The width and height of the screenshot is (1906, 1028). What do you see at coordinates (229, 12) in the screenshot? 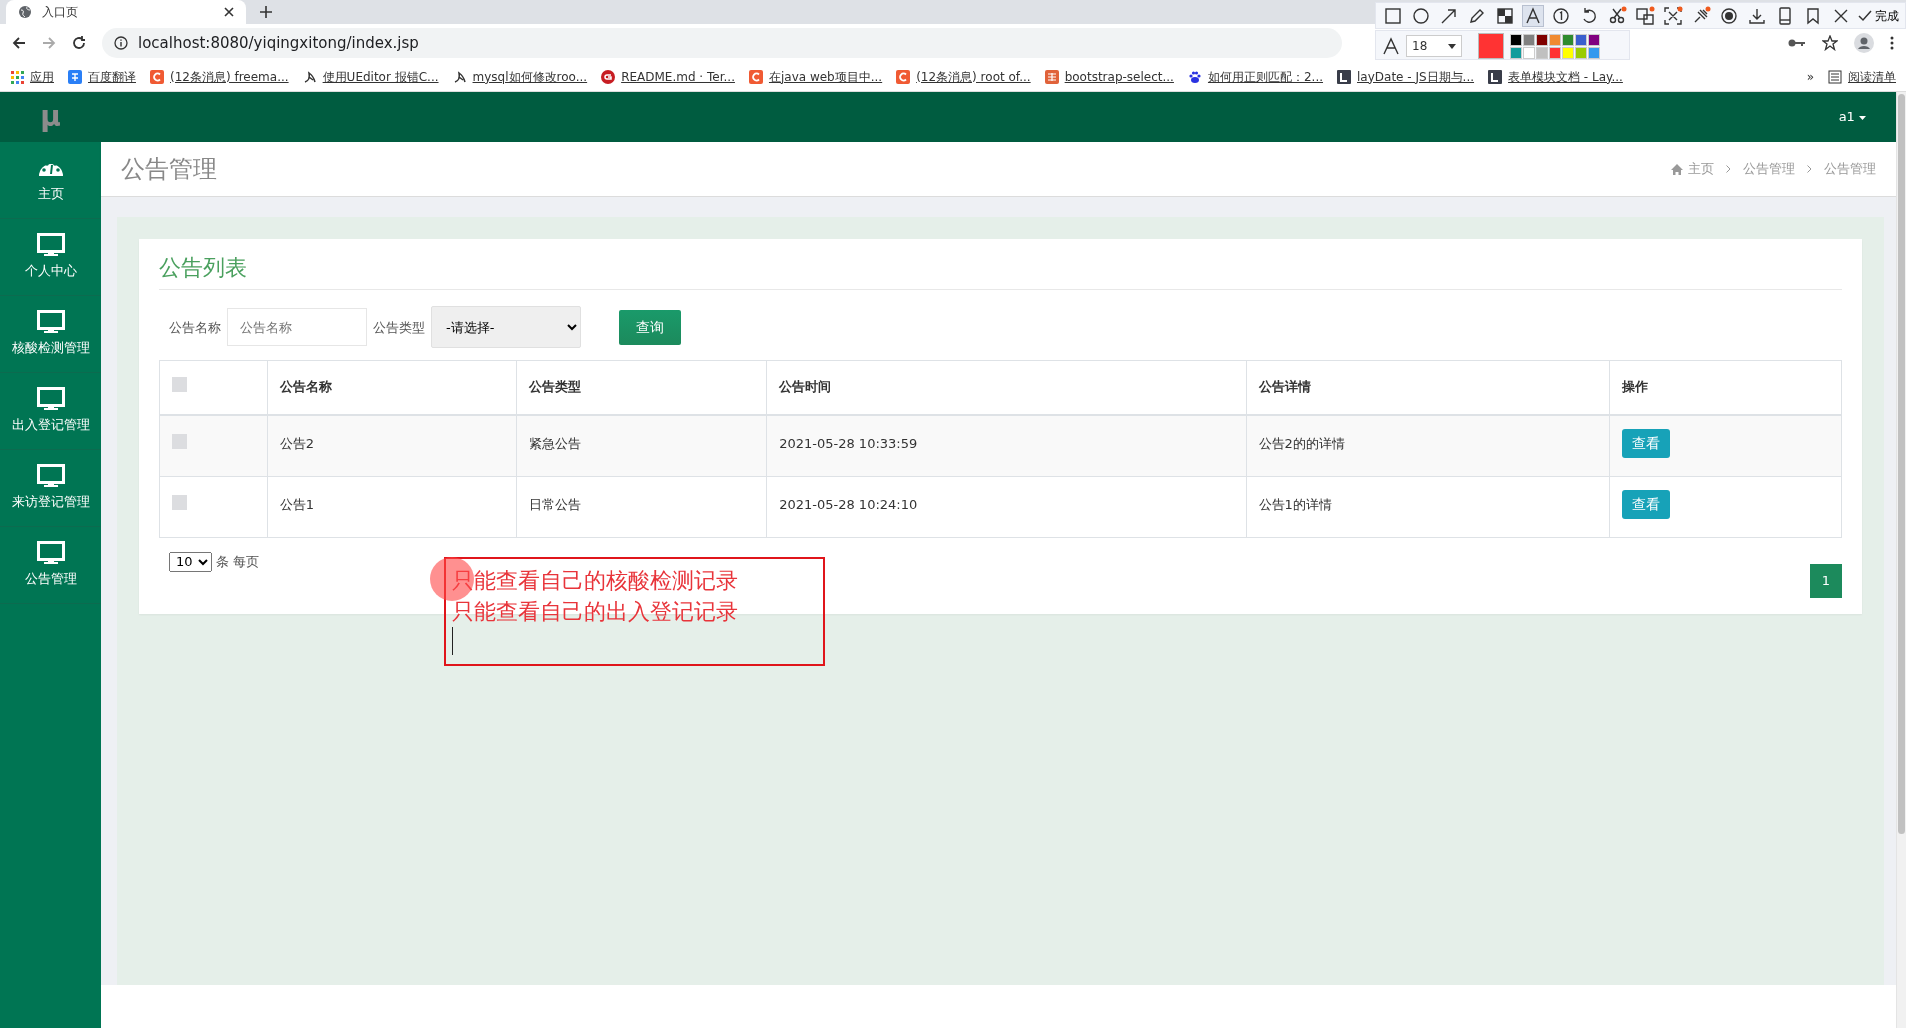
I see `close-icon` at bounding box center [229, 12].